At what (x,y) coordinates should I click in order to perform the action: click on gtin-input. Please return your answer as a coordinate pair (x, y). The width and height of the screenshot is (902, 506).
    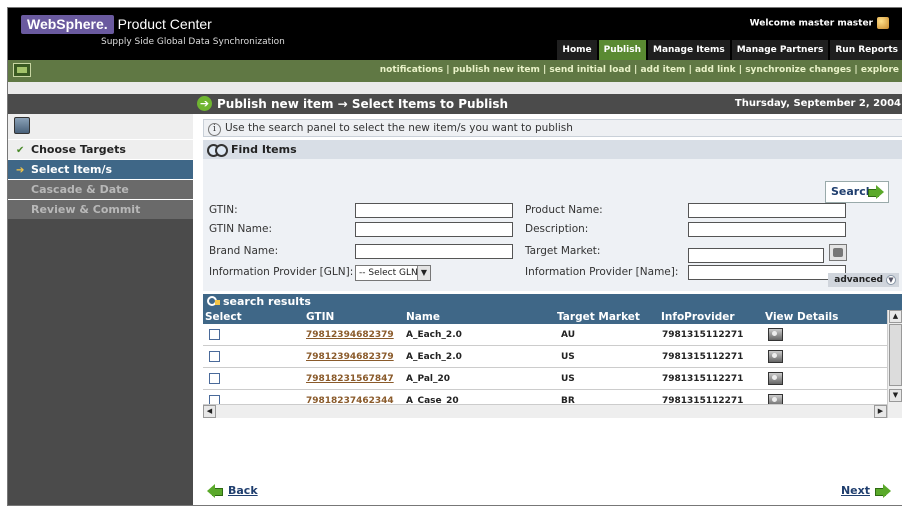
    Looking at the image, I should click on (434, 210).